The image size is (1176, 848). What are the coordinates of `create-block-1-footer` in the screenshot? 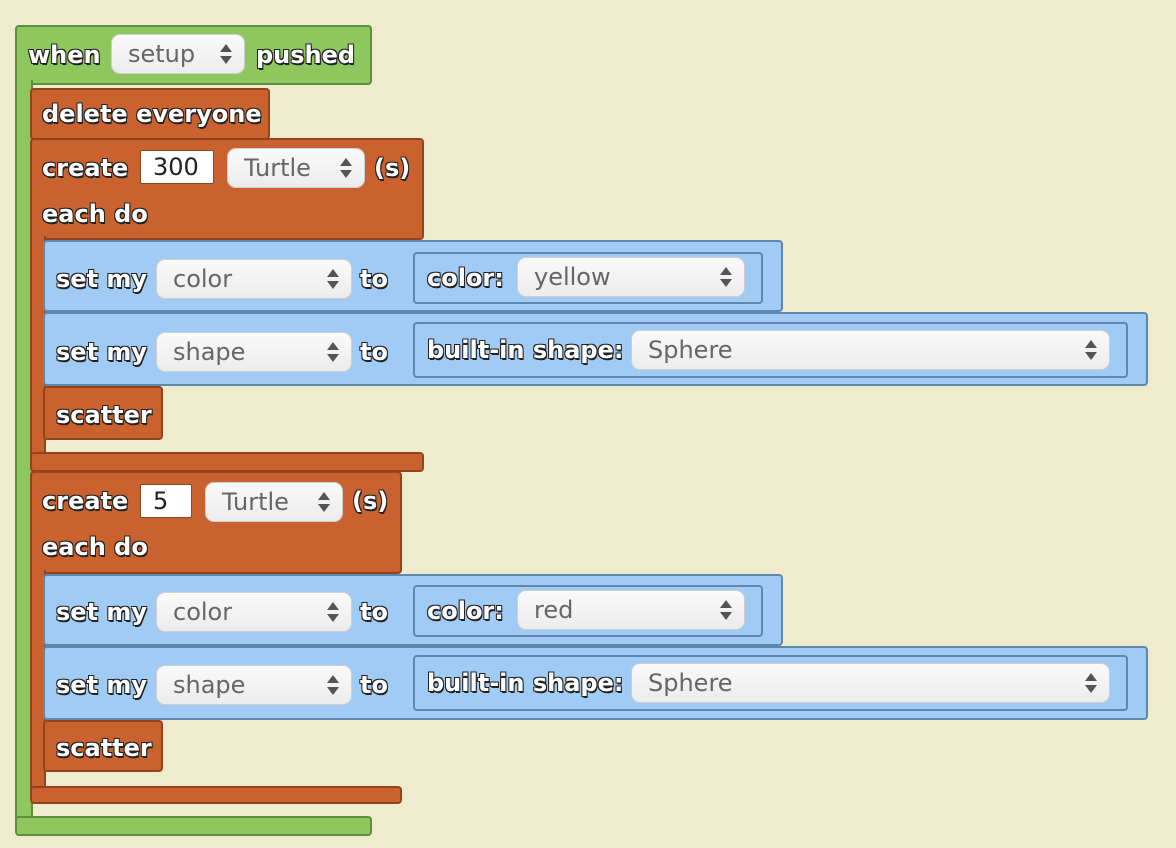 It's located at (227, 462).